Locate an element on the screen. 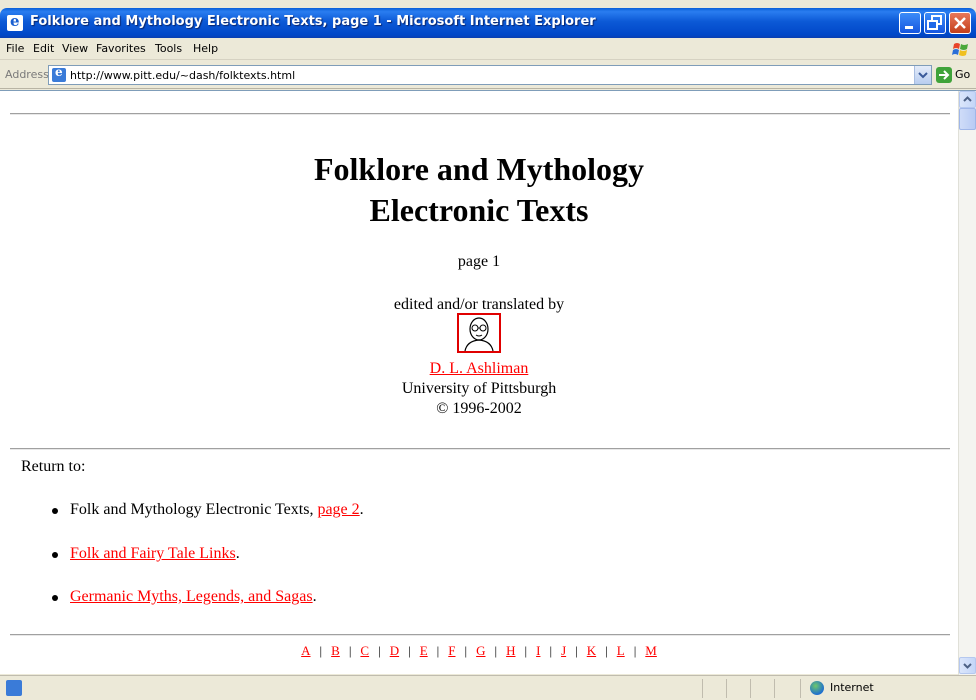 The width and height of the screenshot is (976, 700). go-arrow-icon is located at coordinates (944, 75).